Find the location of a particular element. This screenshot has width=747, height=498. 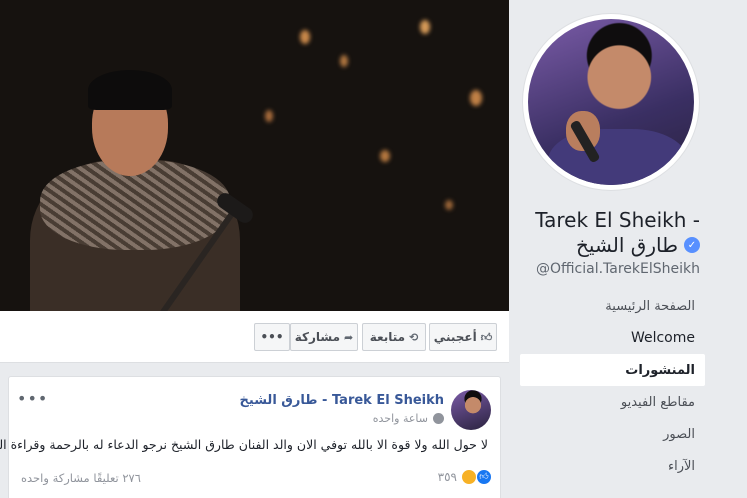

profile-picture is located at coordinates (611, 102).